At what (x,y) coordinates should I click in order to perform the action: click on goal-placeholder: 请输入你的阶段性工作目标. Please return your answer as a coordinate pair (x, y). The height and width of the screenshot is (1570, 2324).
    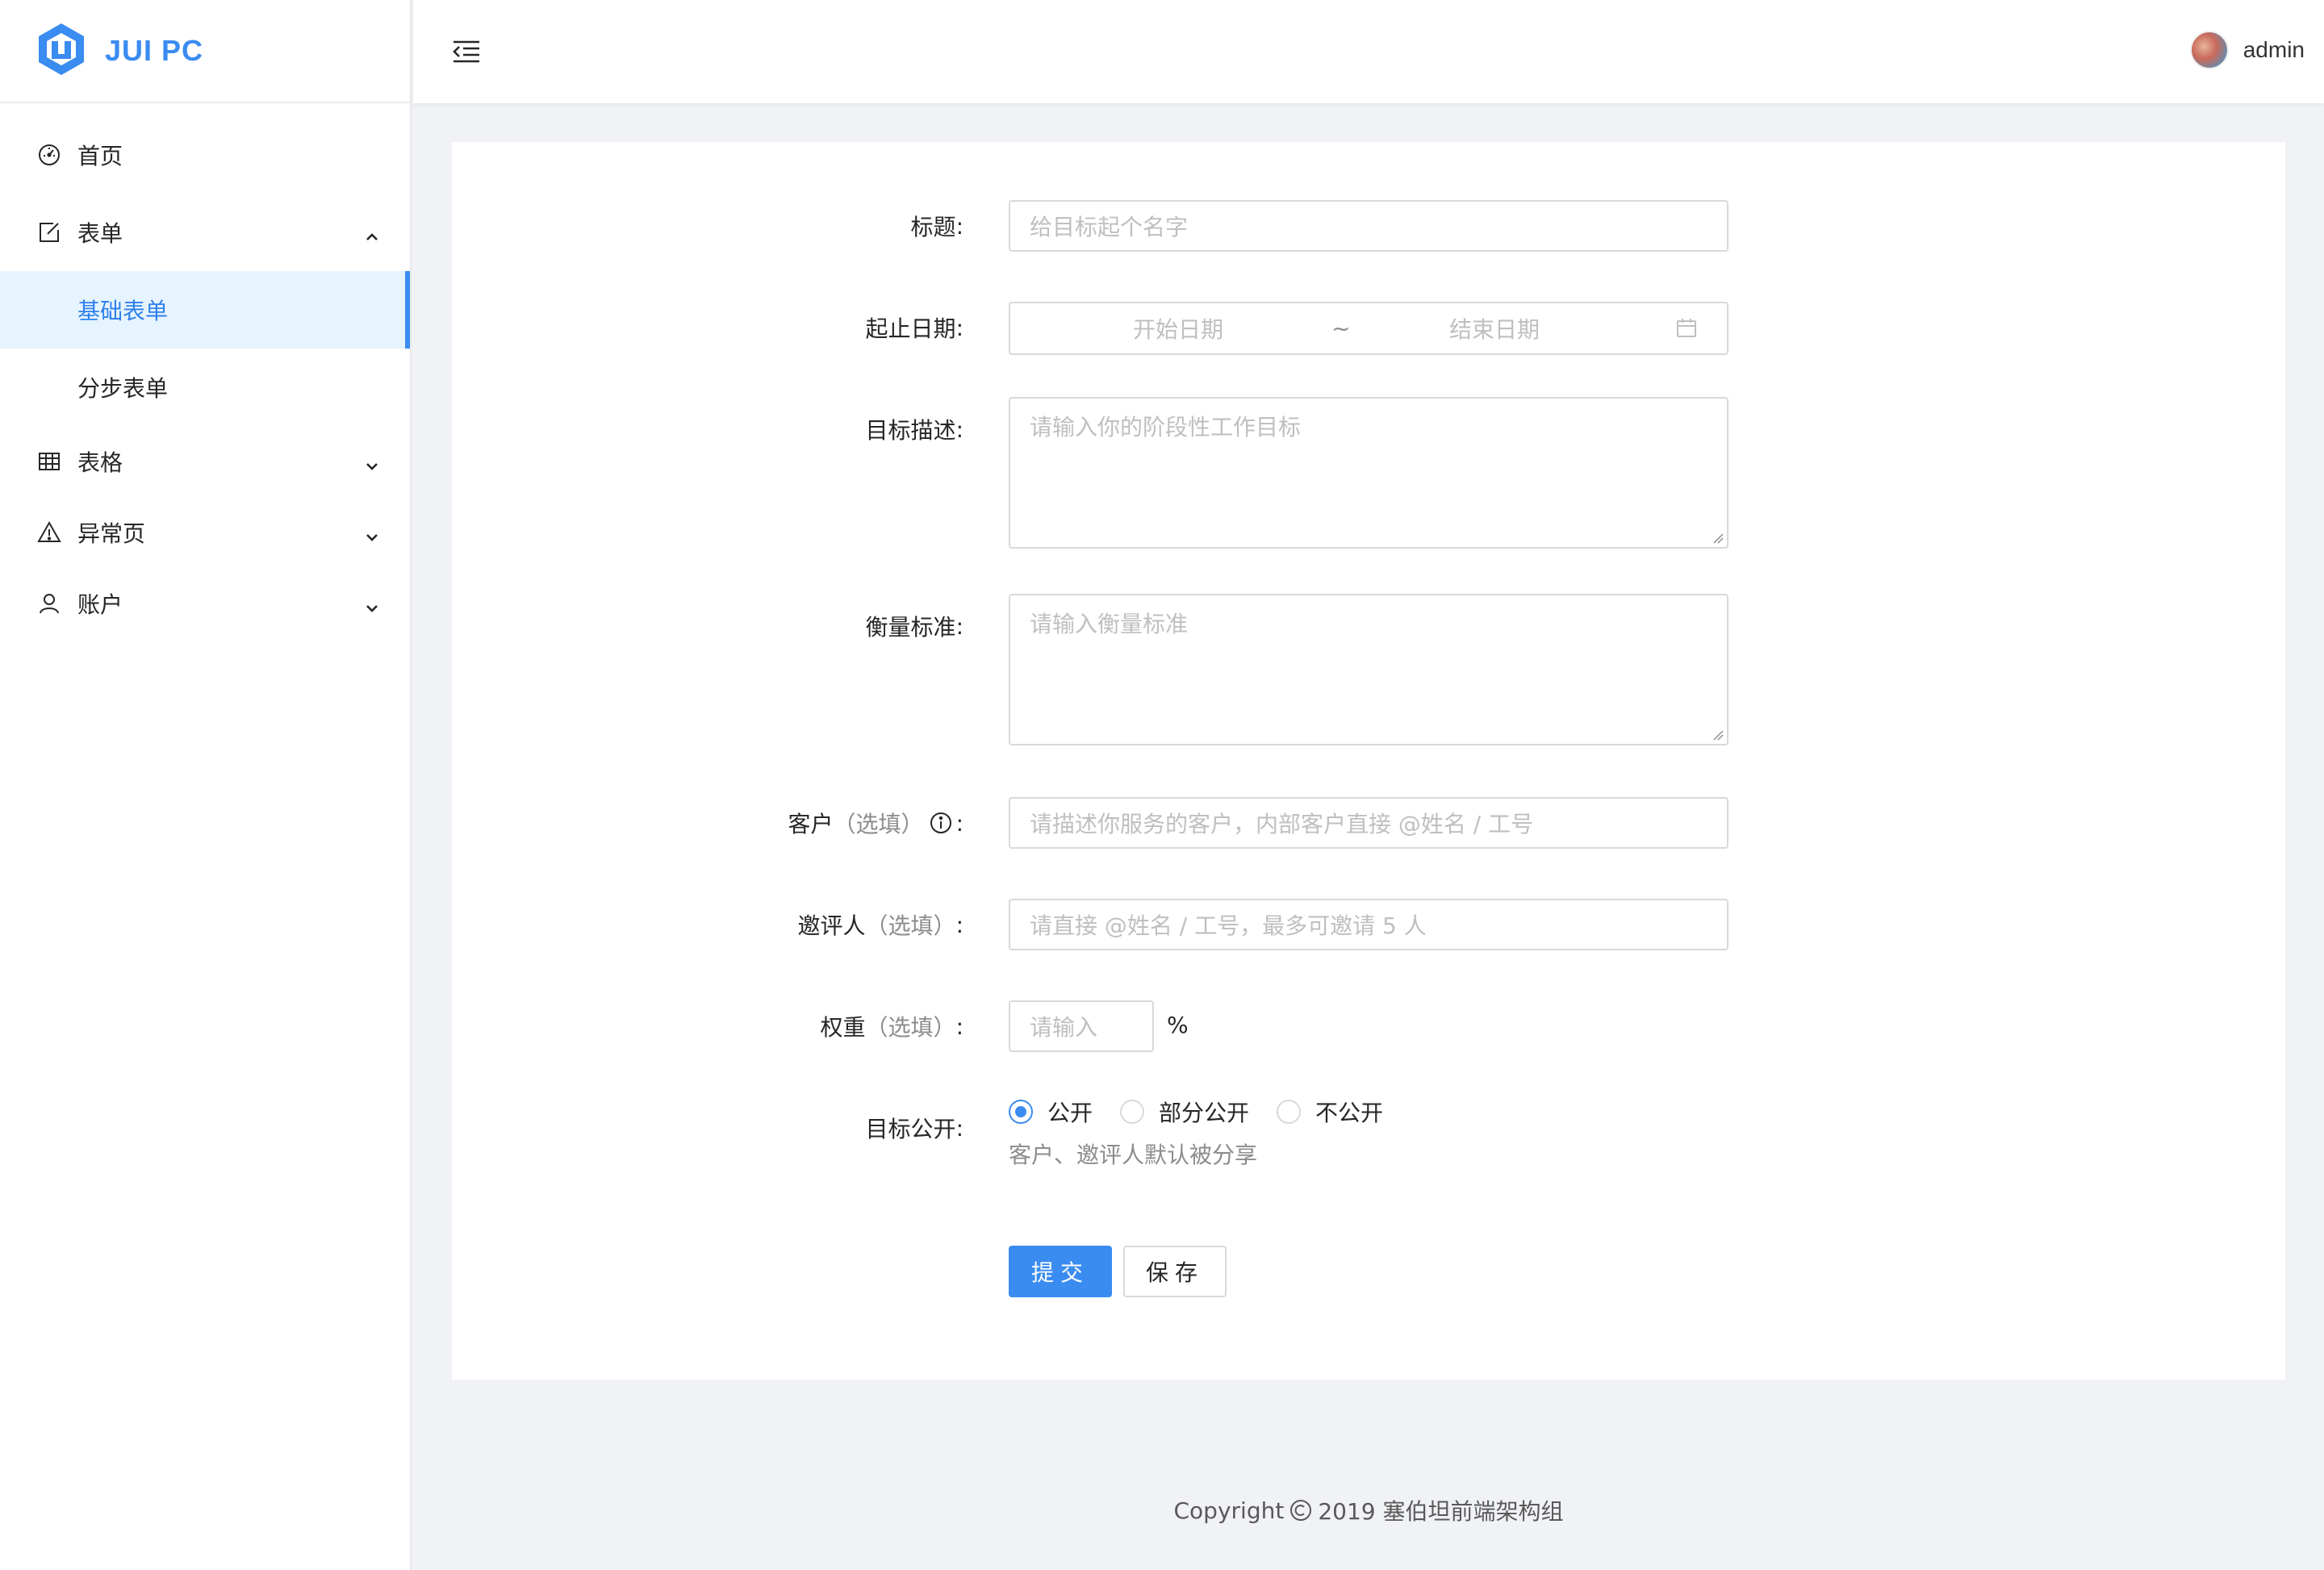
    Looking at the image, I should click on (1166, 428).